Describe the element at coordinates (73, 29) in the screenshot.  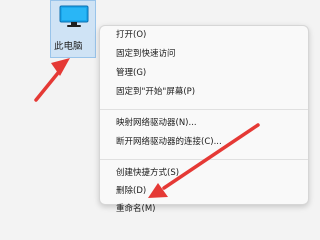
I see `this-pc-desktop-icon: 此电脑` at that location.